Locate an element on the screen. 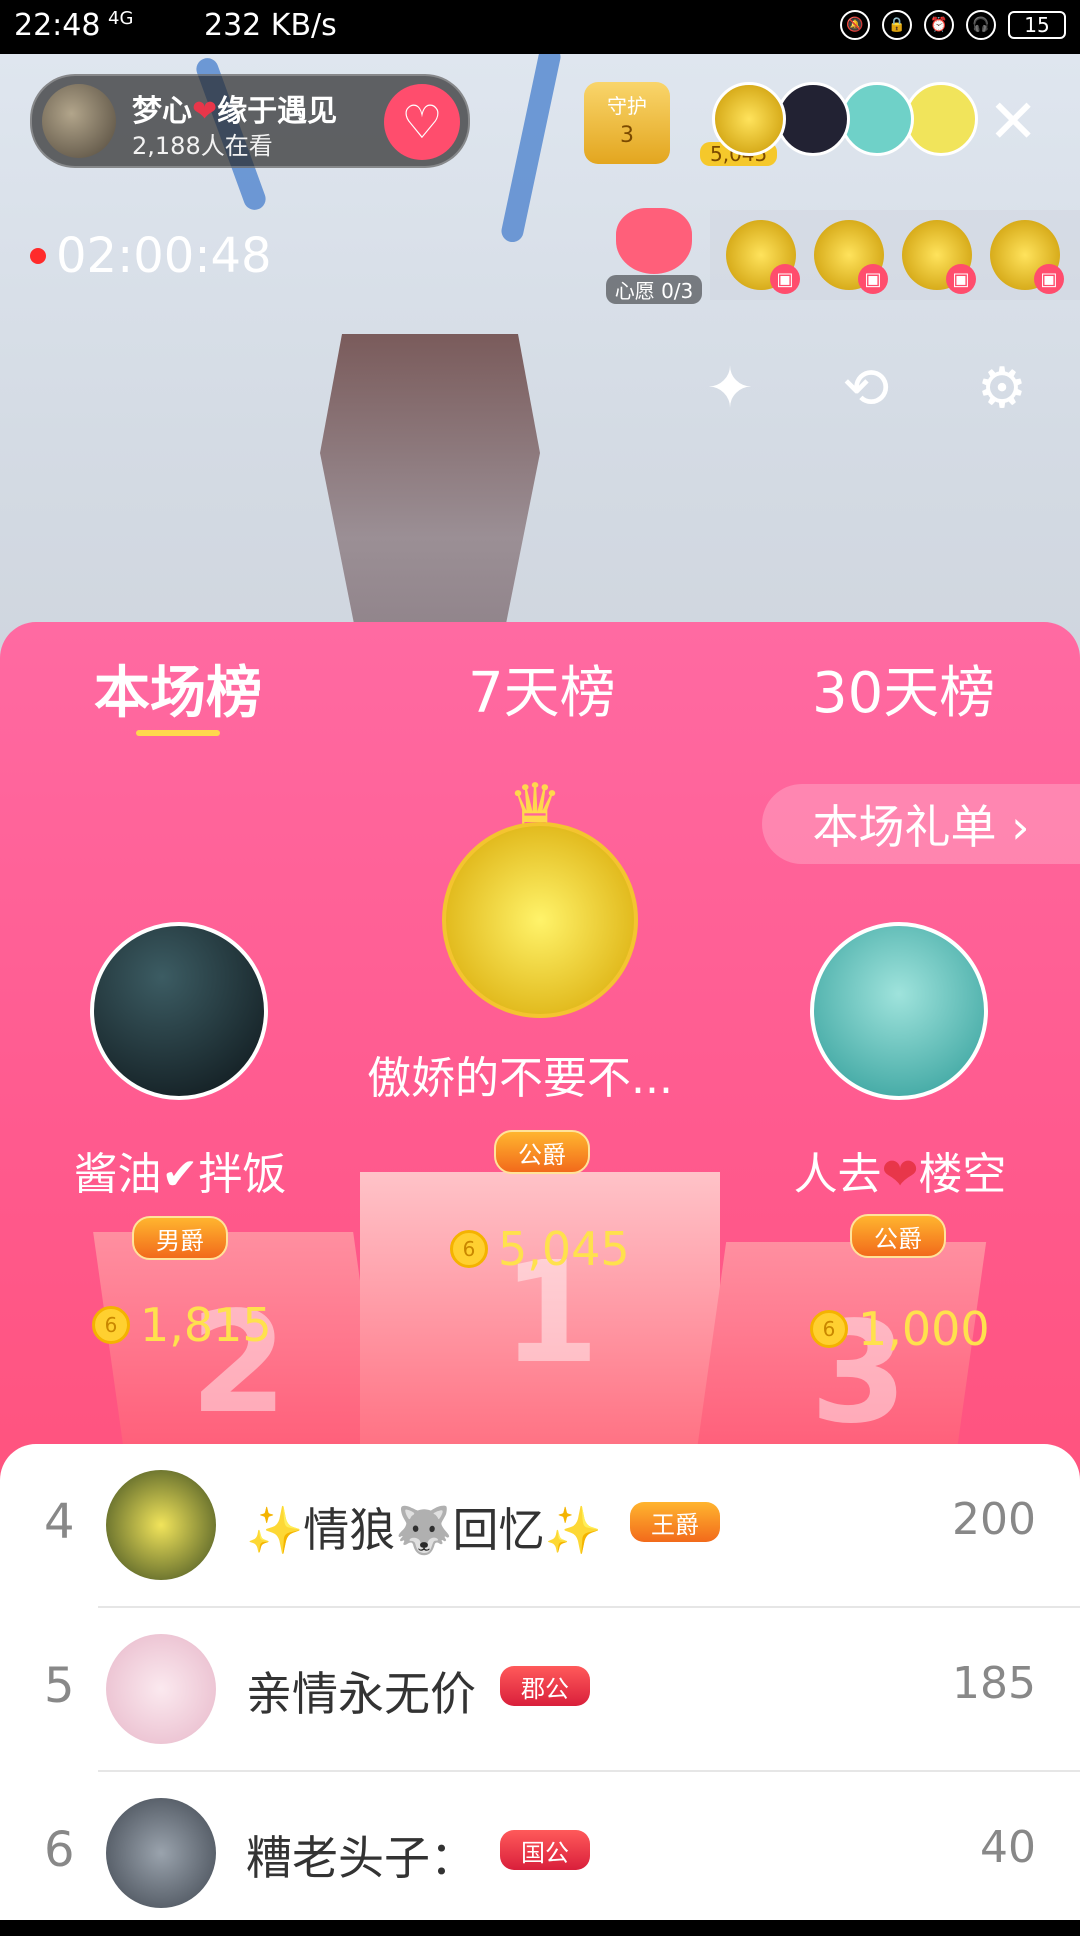 The width and height of the screenshot is (1080, 1936). settings-gear-icon: ⚙ is located at coordinates (1002, 388).